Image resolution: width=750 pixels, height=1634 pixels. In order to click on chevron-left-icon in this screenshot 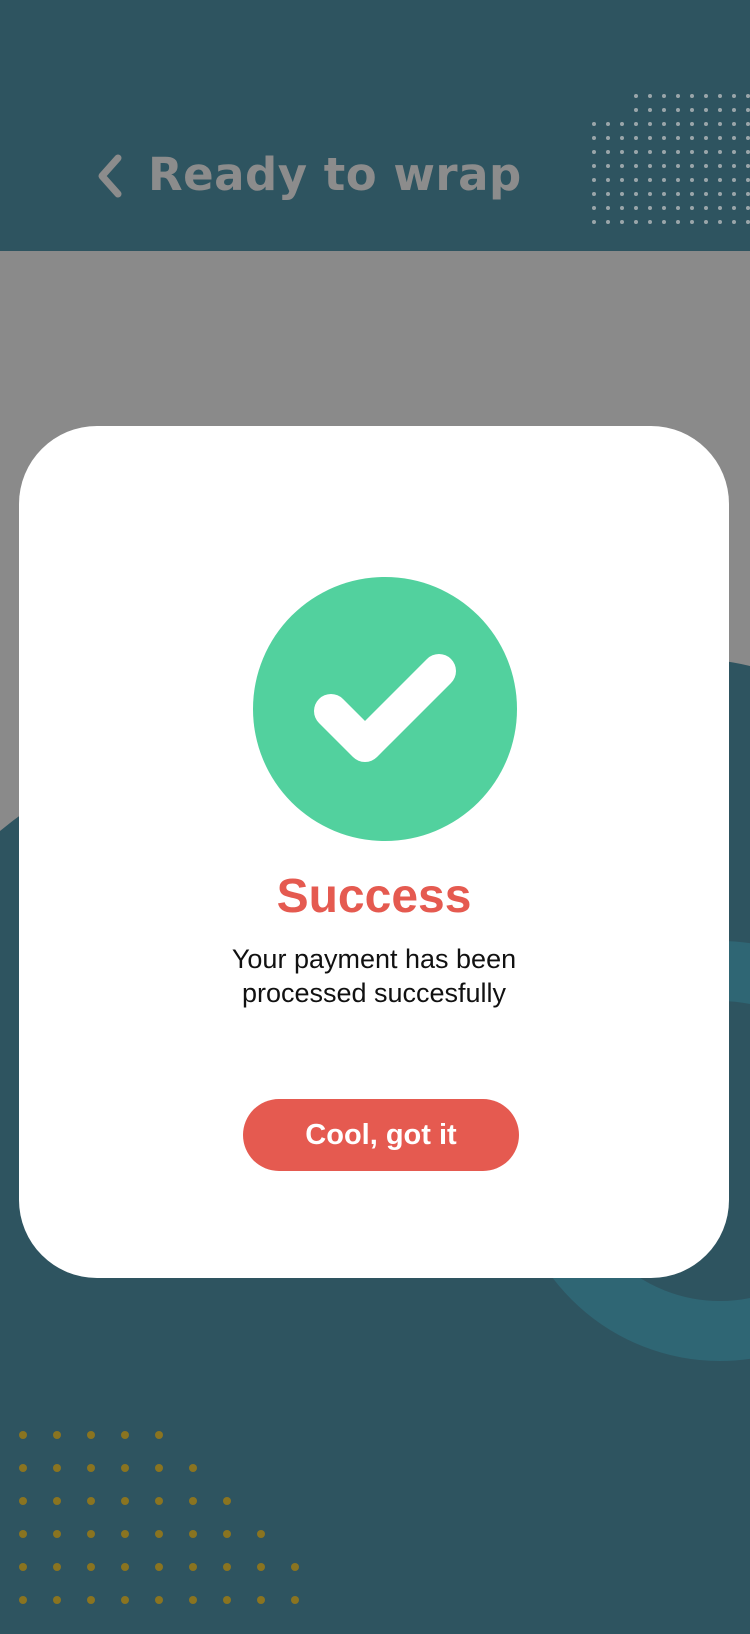, I will do `click(112, 176)`.